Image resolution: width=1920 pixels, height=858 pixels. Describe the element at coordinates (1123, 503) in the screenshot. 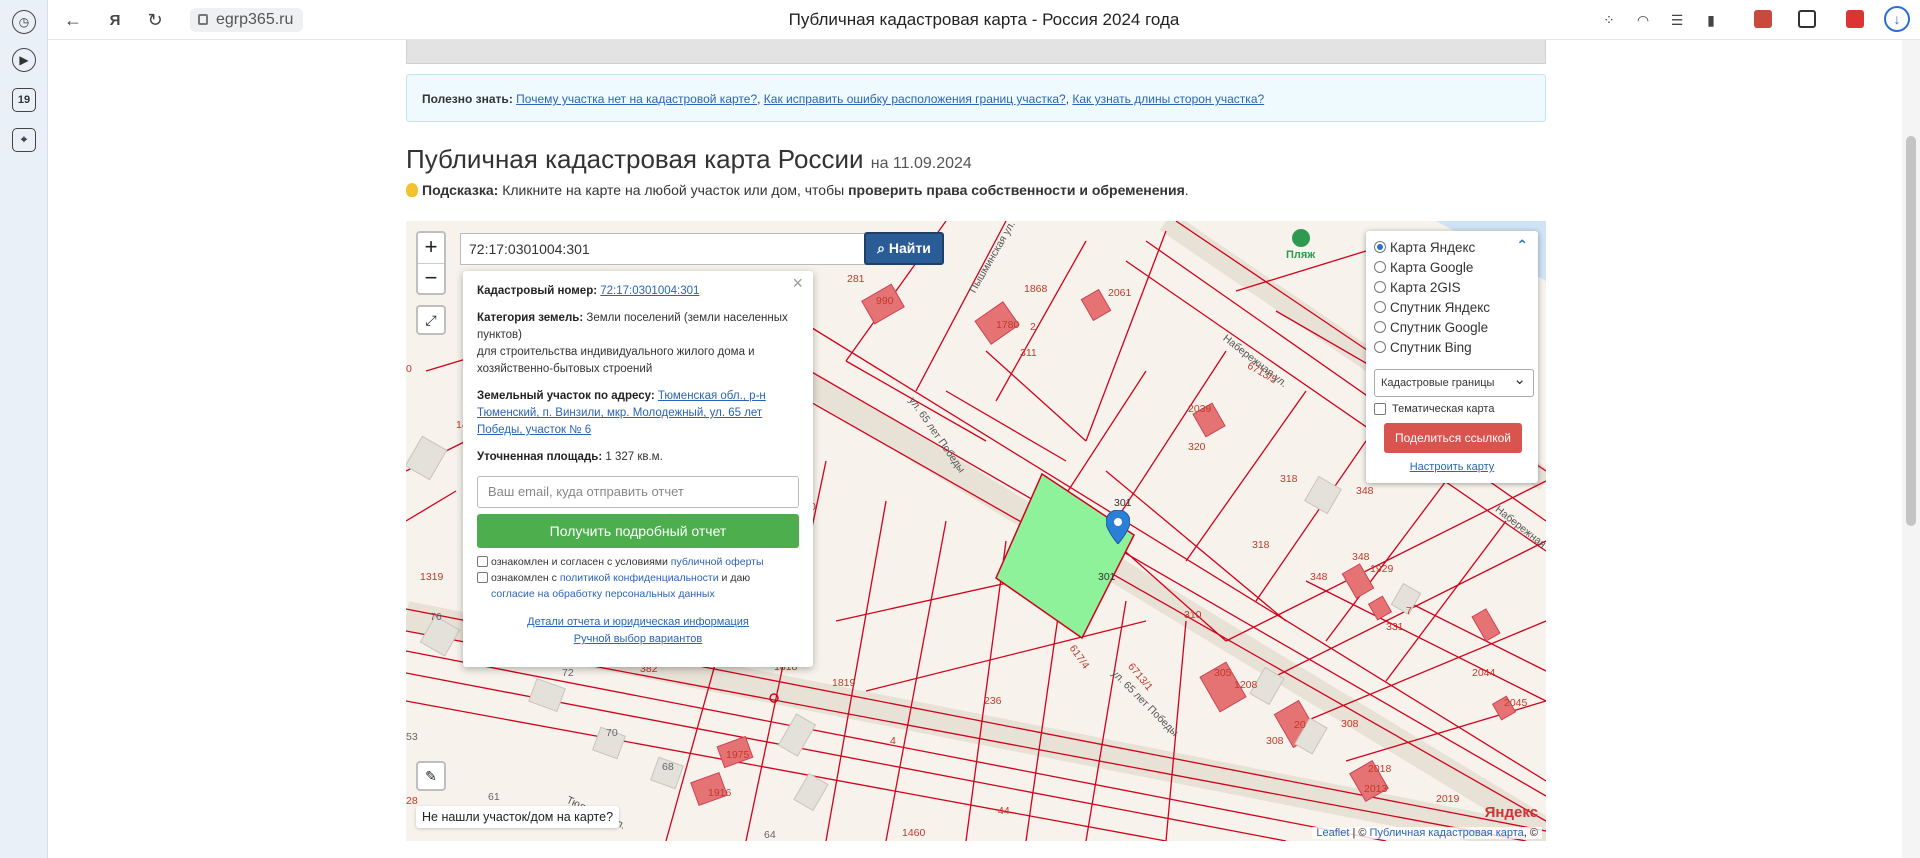

I see `parcel-label-selected: 301` at that location.